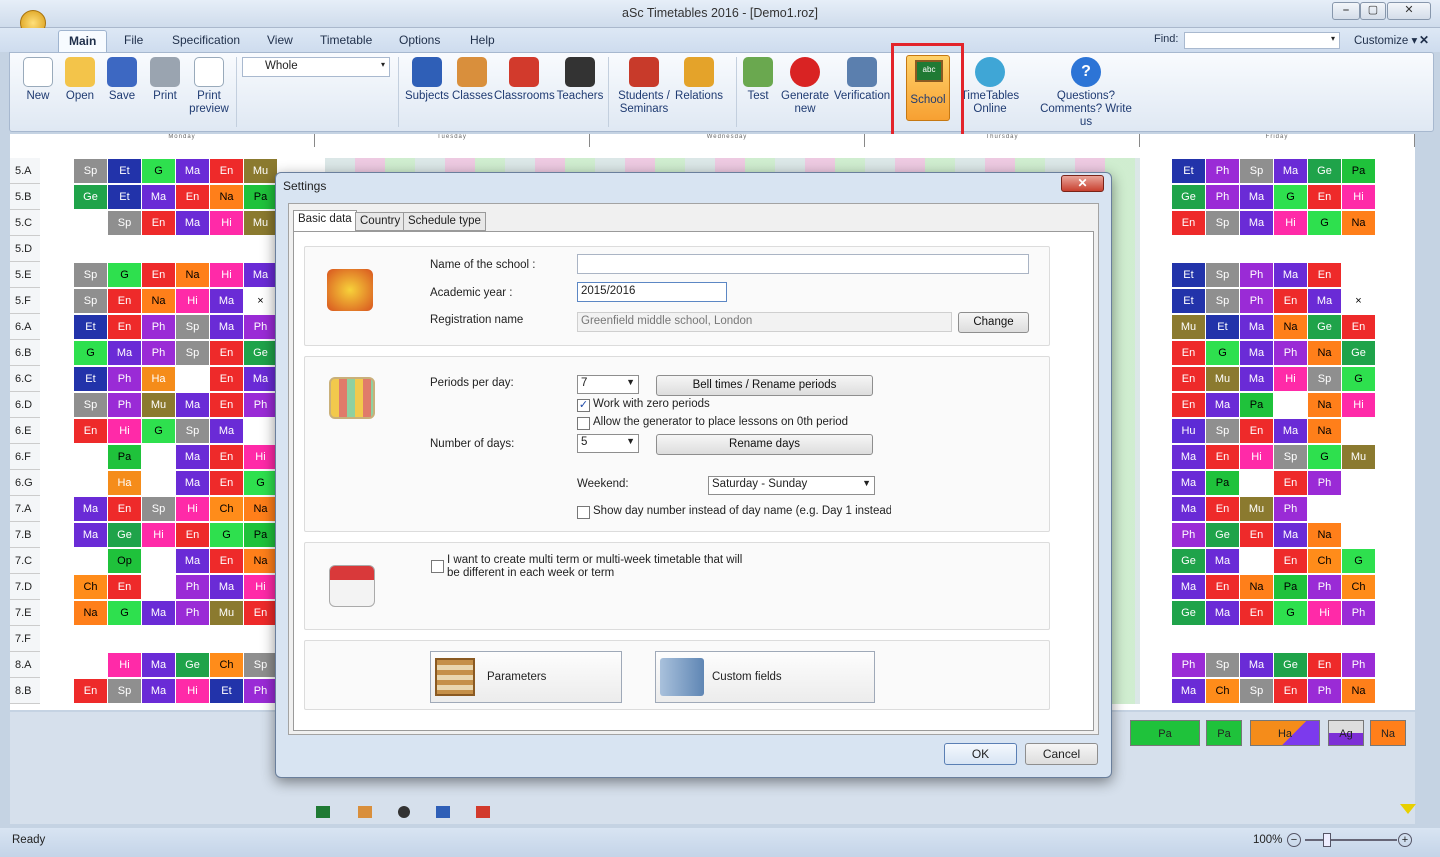 This screenshot has width=1440, height=857. What do you see at coordinates (1408, 809) in the screenshot?
I see `scroll-down-icon` at bounding box center [1408, 809].